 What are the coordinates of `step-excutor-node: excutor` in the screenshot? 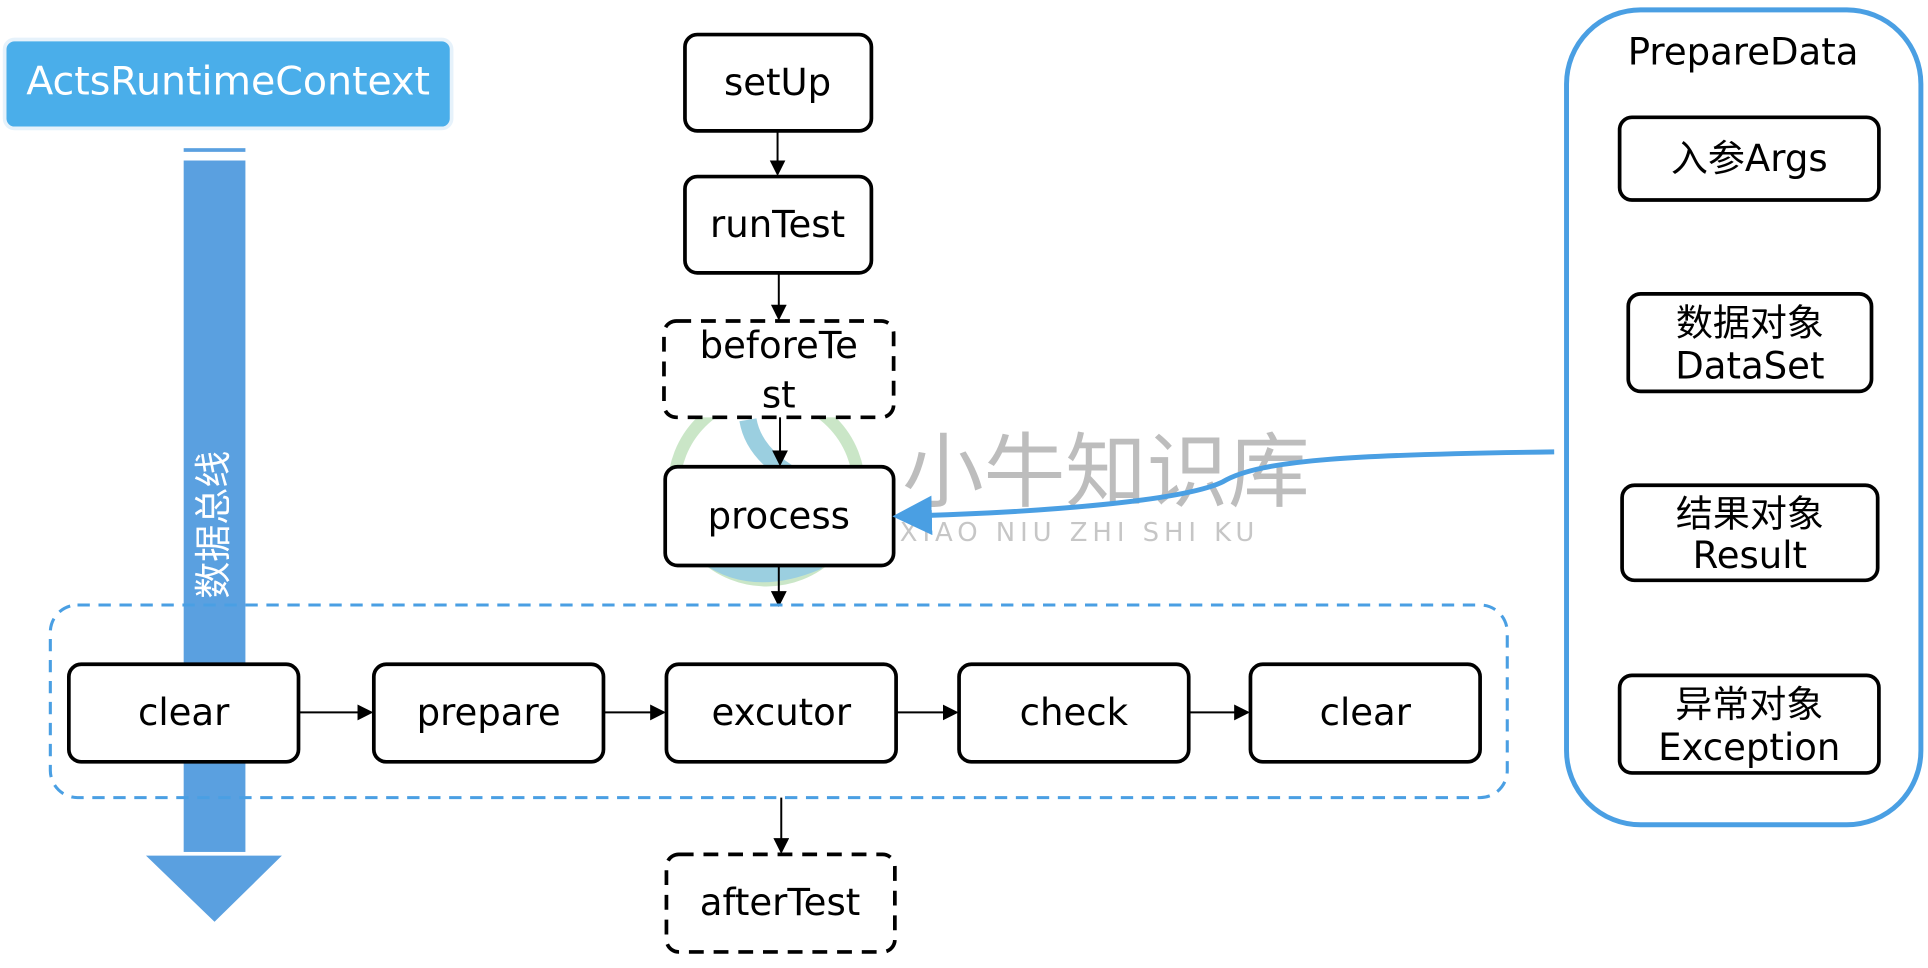 It's located at (781, 713).